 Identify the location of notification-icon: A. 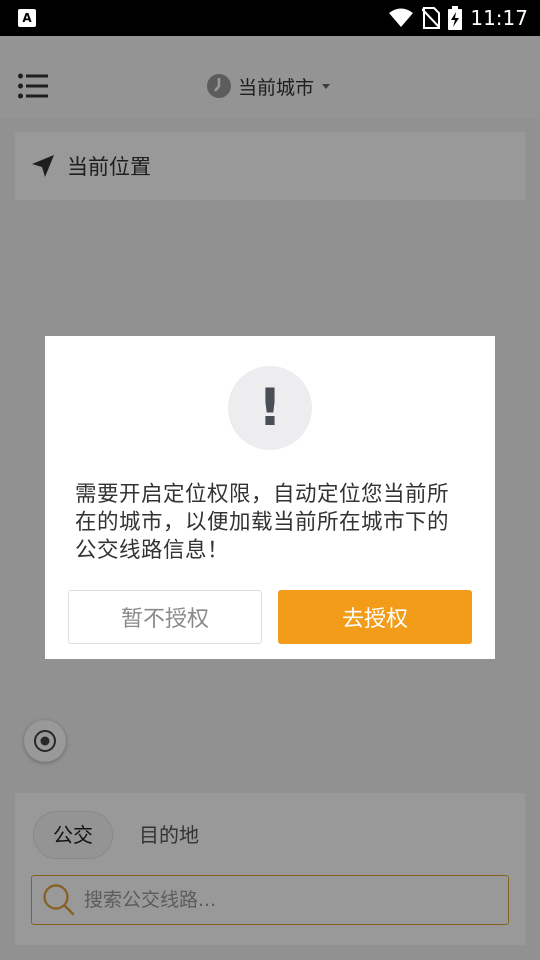
(27, 18).